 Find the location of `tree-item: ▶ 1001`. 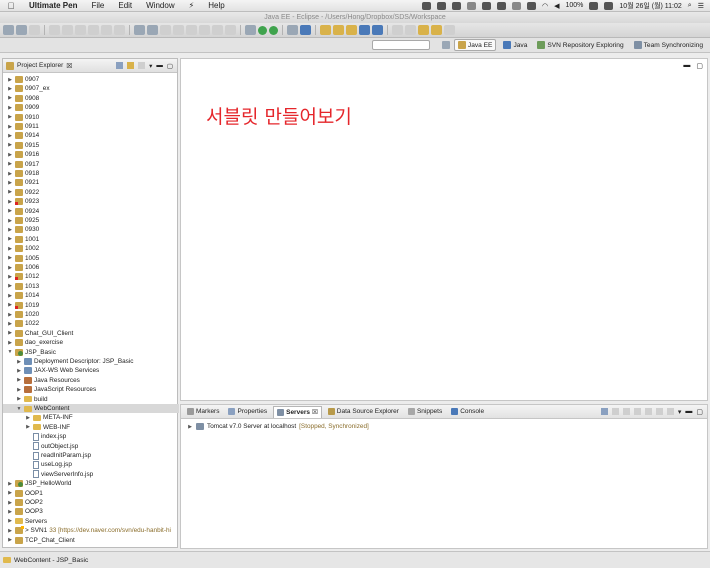

tree-item: ▶ 1001 is located at coordinates (23, 239).